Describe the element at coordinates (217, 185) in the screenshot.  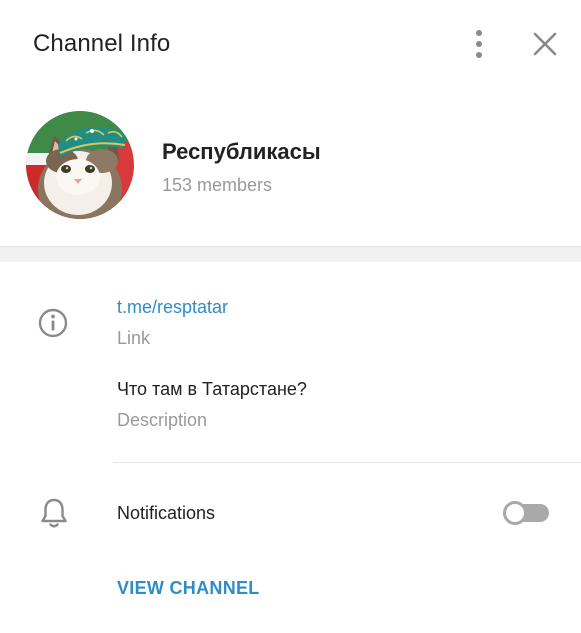
I see `member-count: 153 members` at that location.